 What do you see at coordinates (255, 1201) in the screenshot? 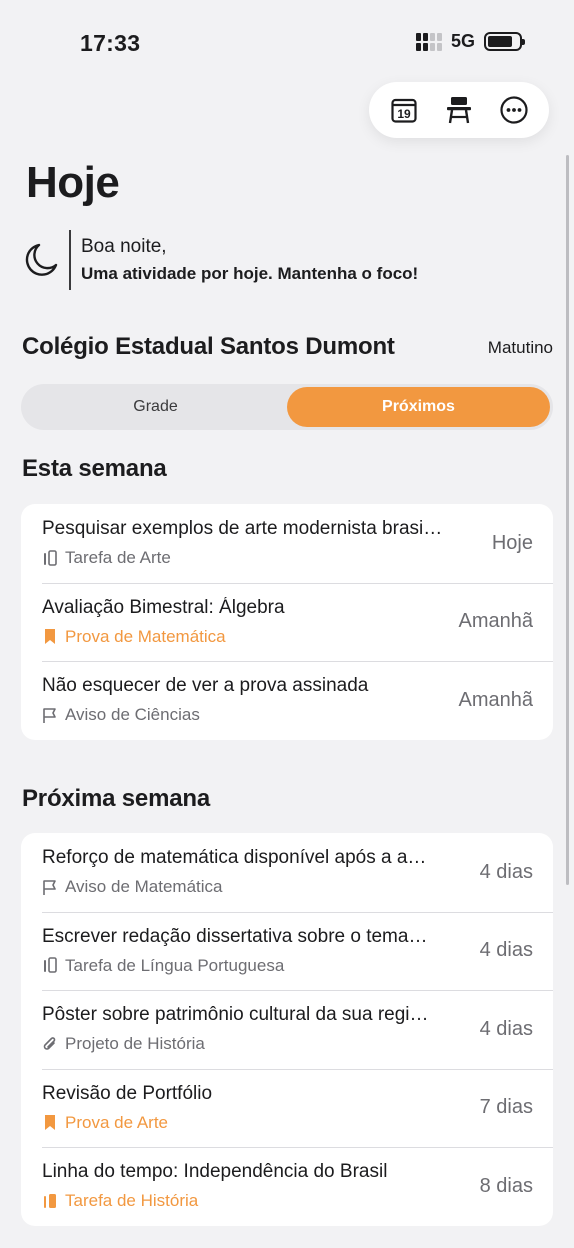
I see `item-type: Tarefa de História` at bounding box center [255, 1201].